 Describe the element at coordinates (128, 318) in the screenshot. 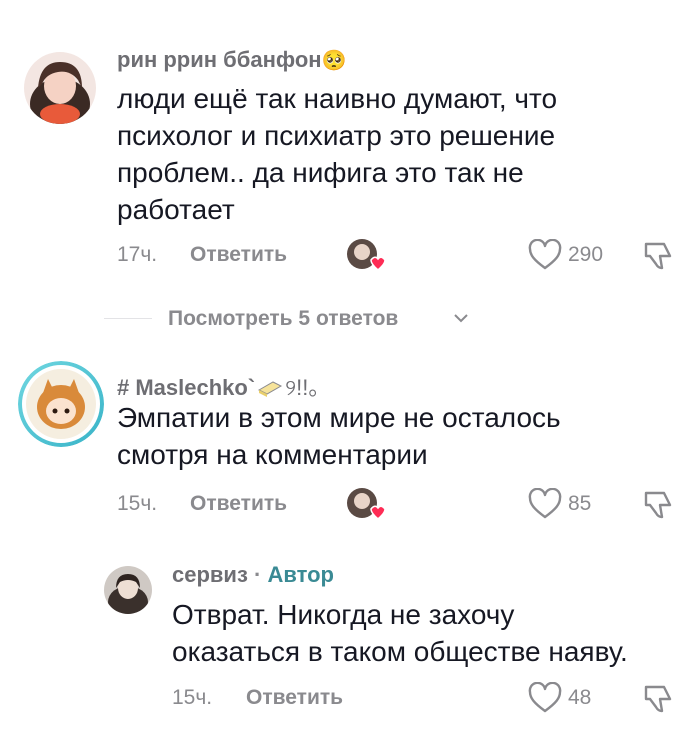

I see `divider` at that location.